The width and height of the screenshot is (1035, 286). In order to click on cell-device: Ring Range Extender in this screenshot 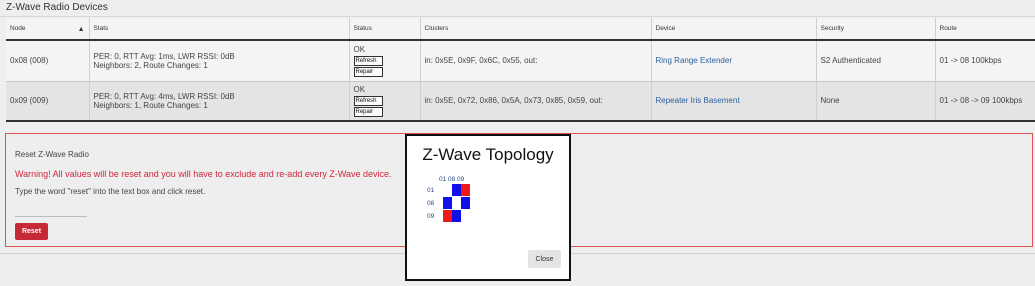, I will do `click(734, 61)`.